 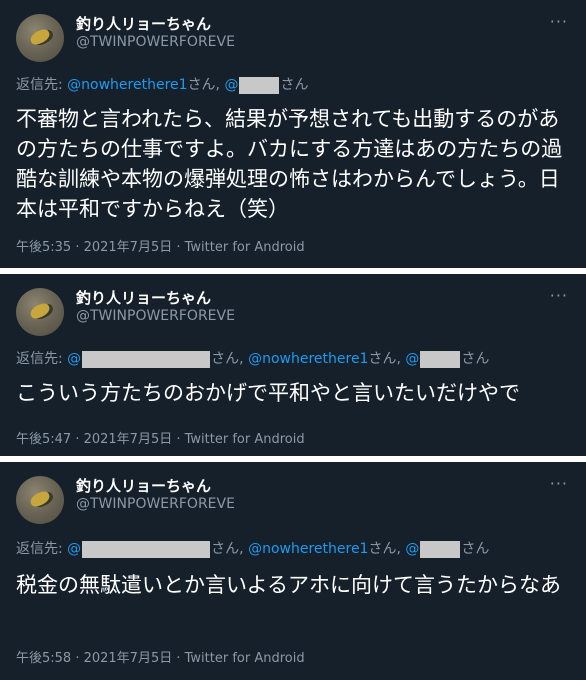 What do you see at coordinates (268, 393) in the screenshot?
I see `tweet-text: こういう方たちのおかげで平和やと言いたいだけやで` at bounding box center [268, 393].